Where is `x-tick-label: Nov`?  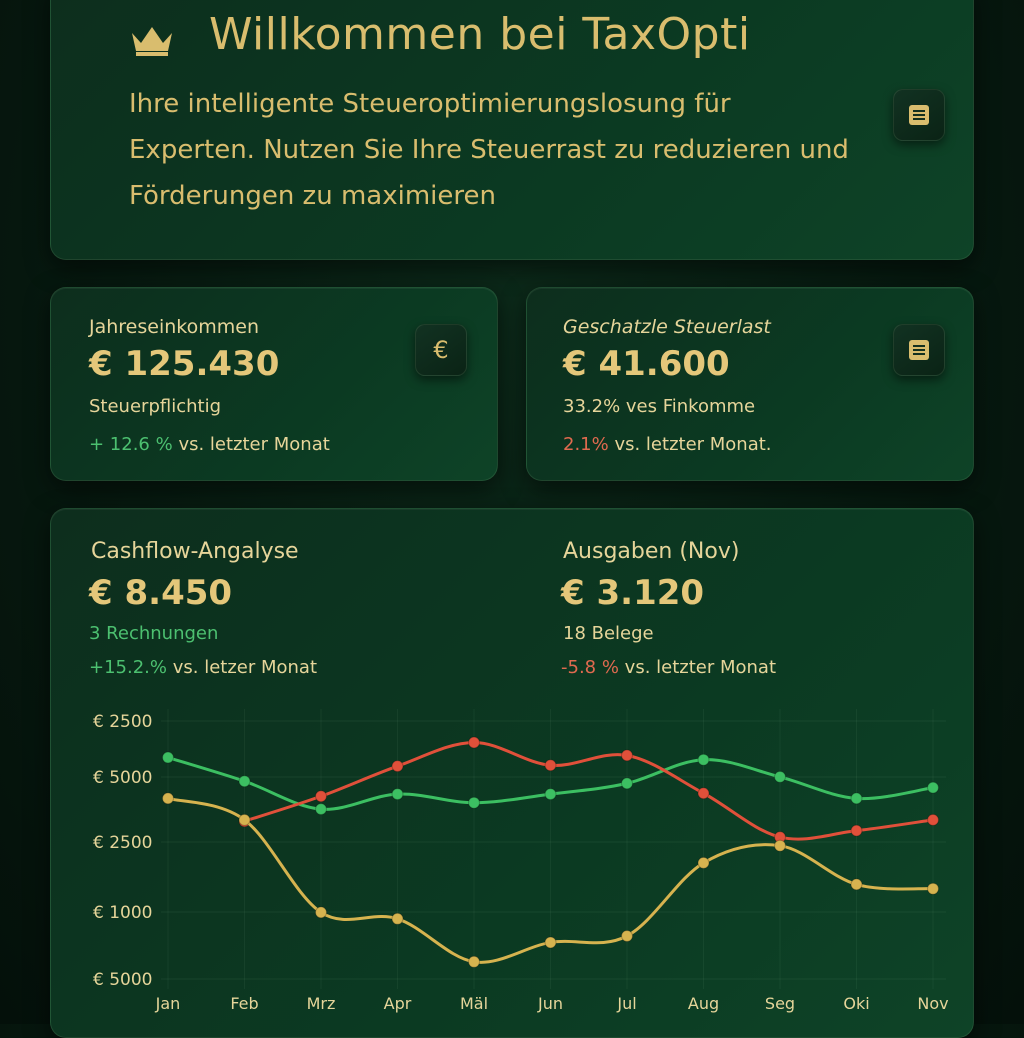
x-tick-label: Nov is located at coordinates (932, 1003).